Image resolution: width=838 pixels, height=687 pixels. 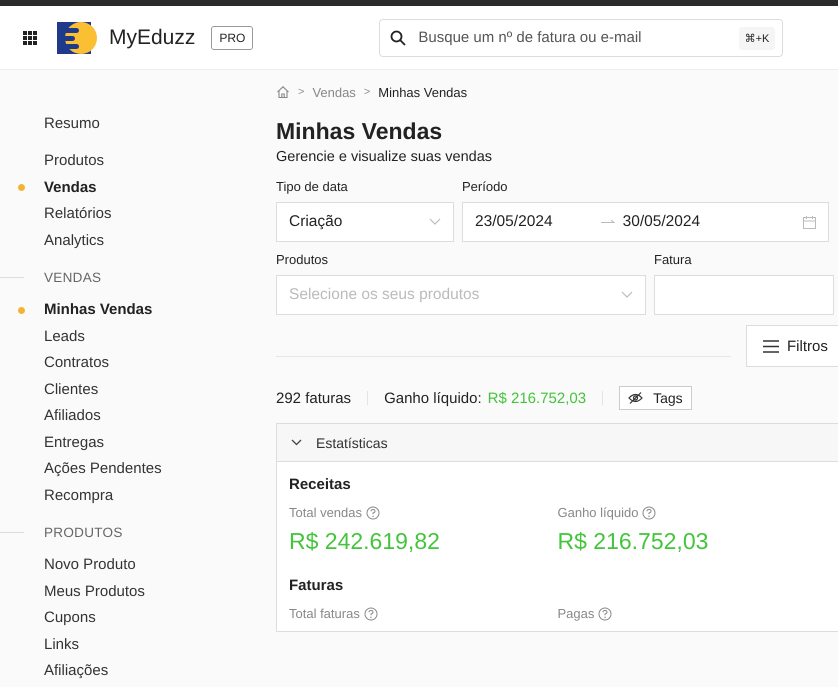 I want to click on sidebar-item: Contratos, so click(x=77, y=363).